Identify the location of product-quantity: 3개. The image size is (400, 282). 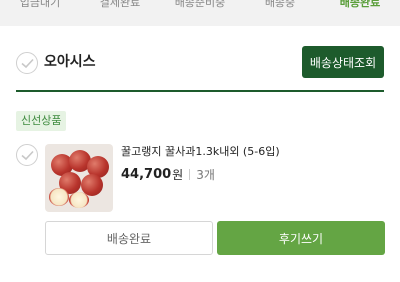
(205, 175).